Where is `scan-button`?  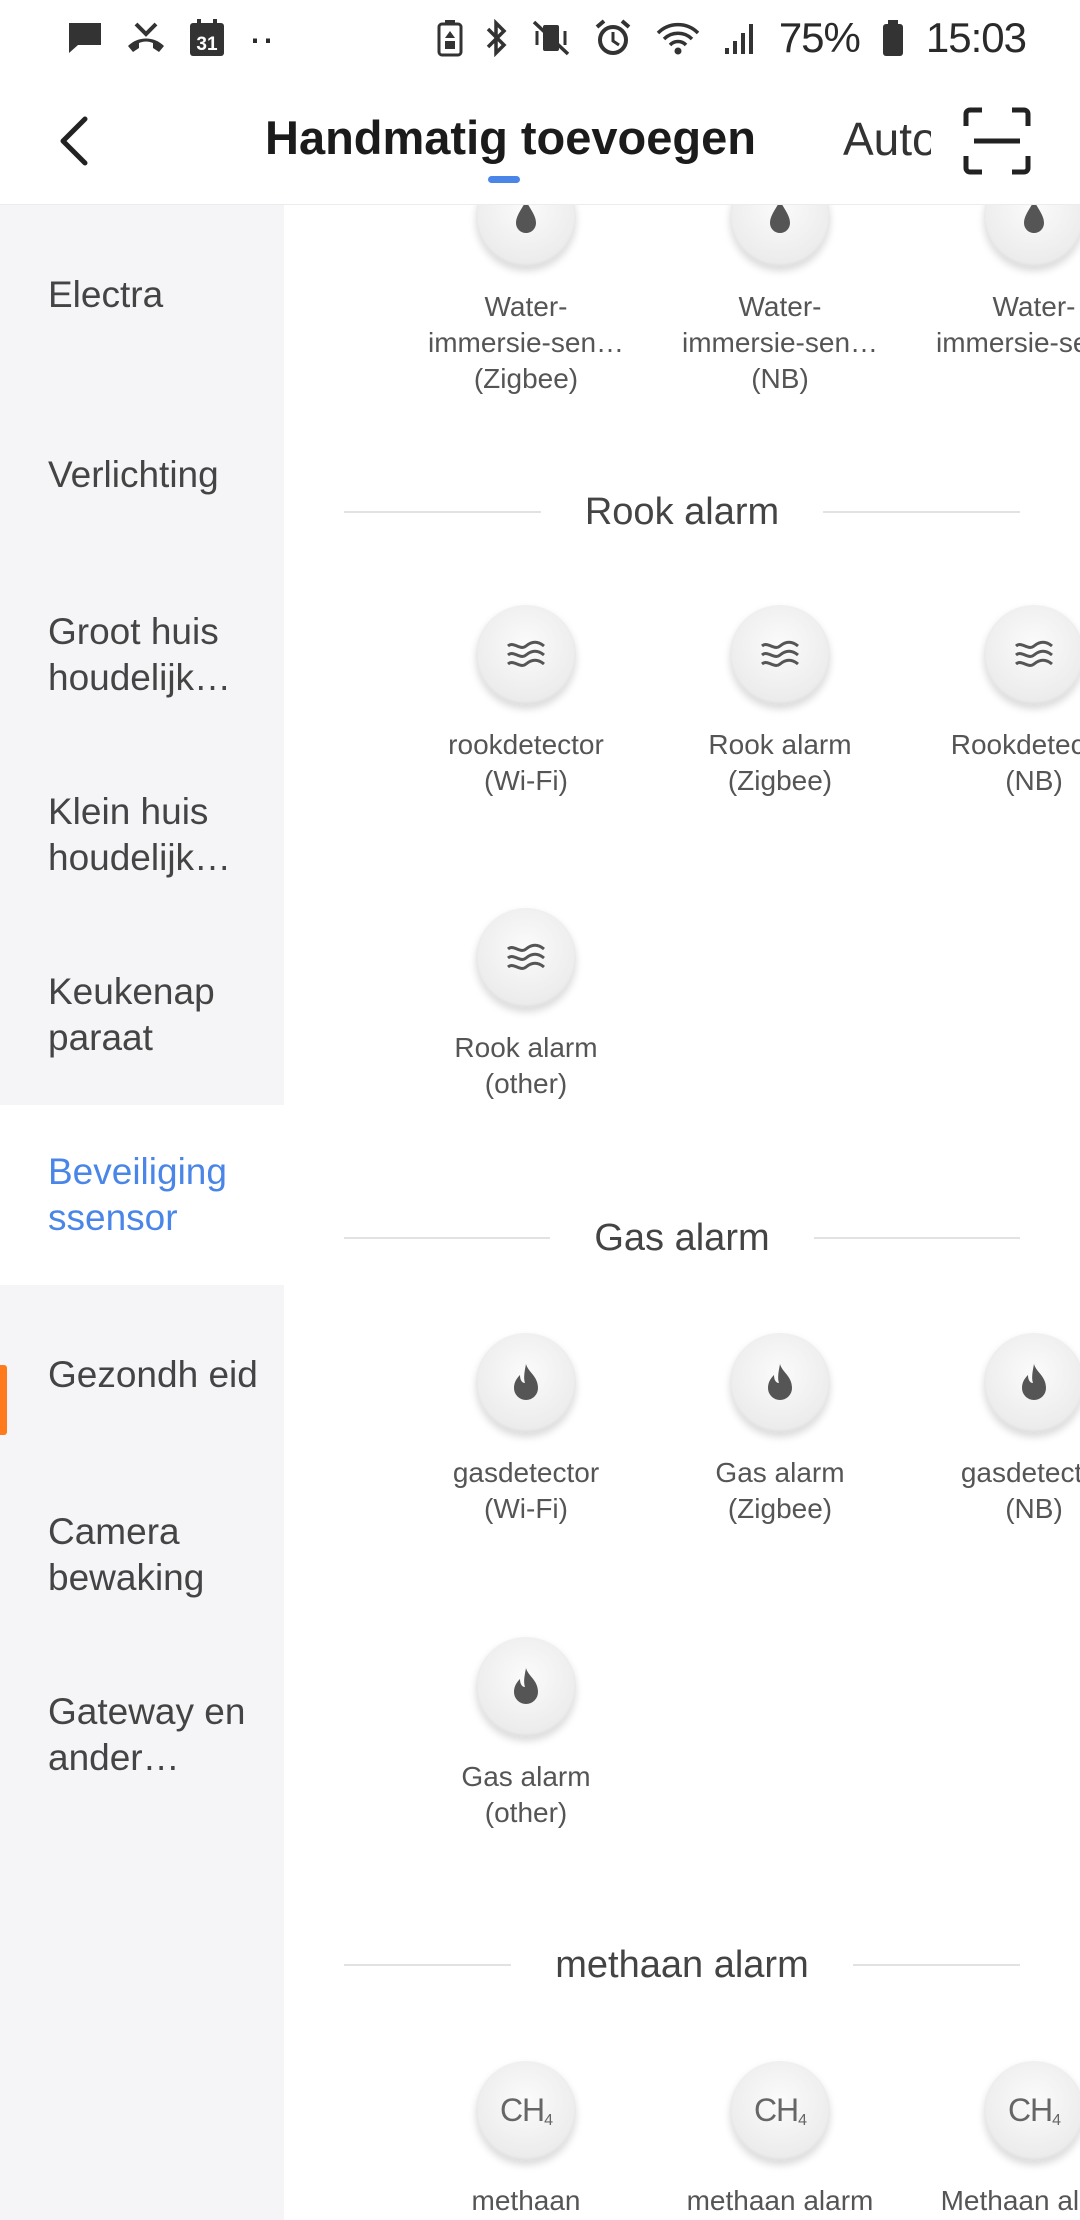 scan-button is located at coordinates (997, 141).